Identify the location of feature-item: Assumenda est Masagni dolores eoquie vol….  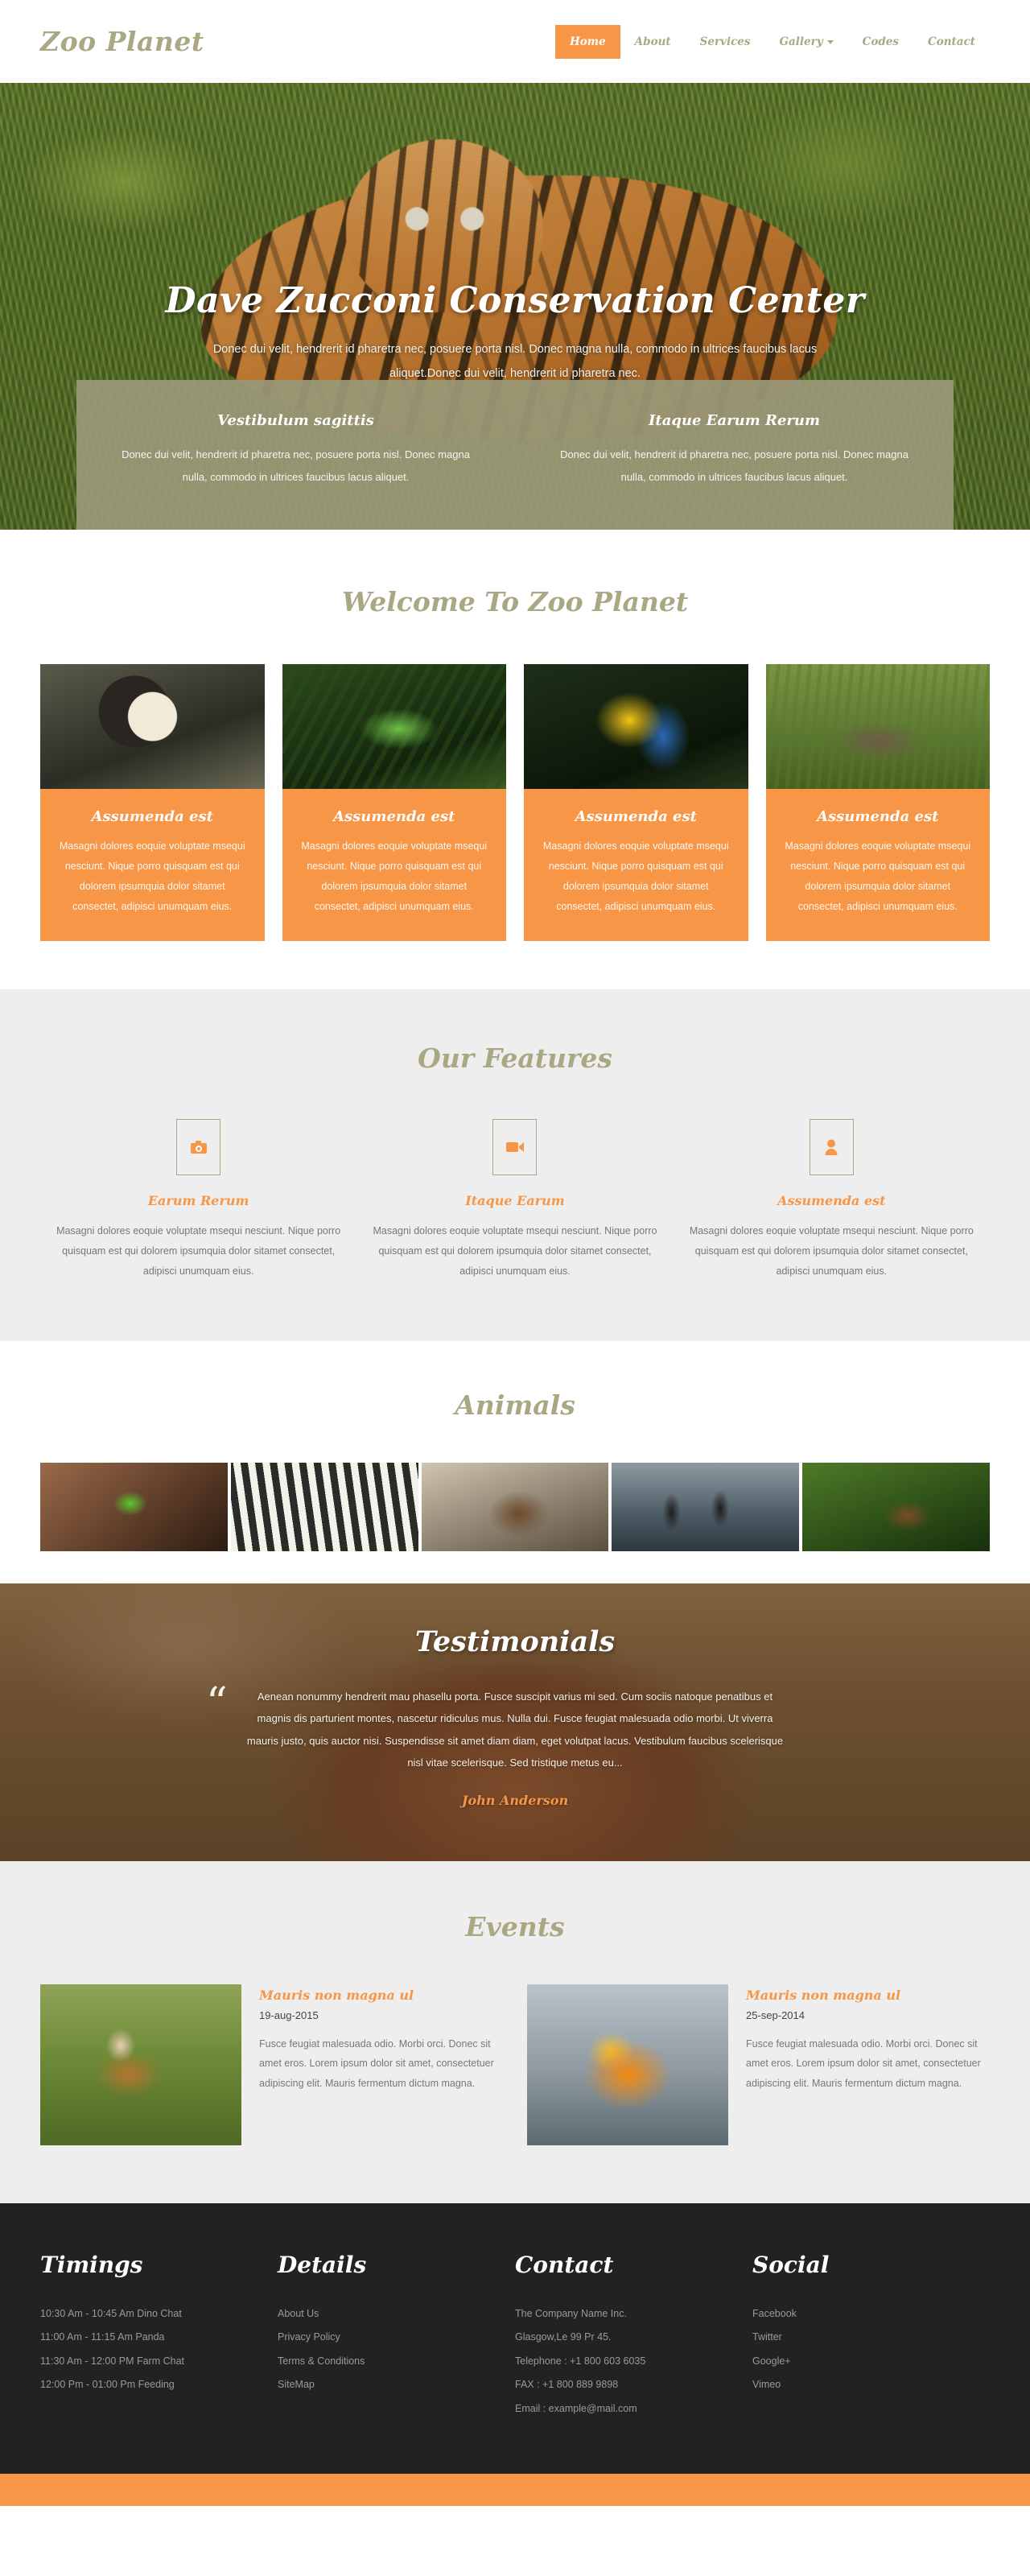
(832, 1200).